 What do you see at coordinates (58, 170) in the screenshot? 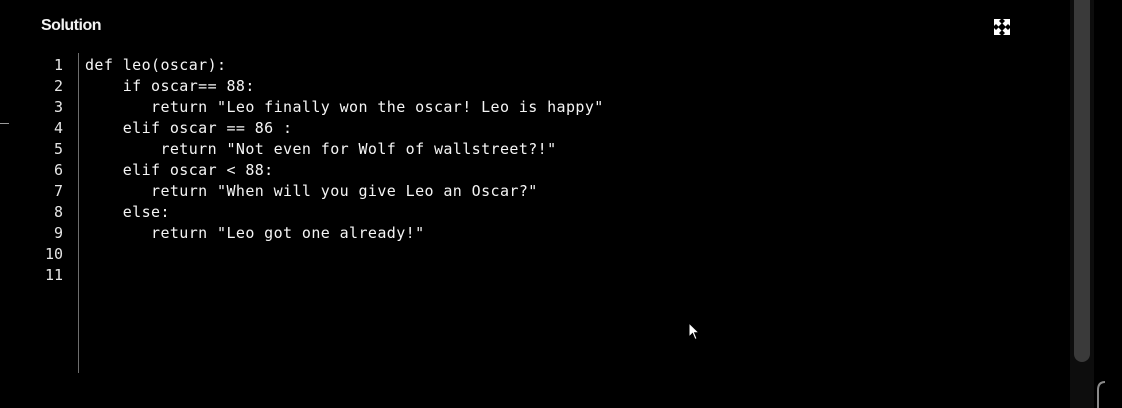
I see `line-number: 6` at bounding box center [58, 170].